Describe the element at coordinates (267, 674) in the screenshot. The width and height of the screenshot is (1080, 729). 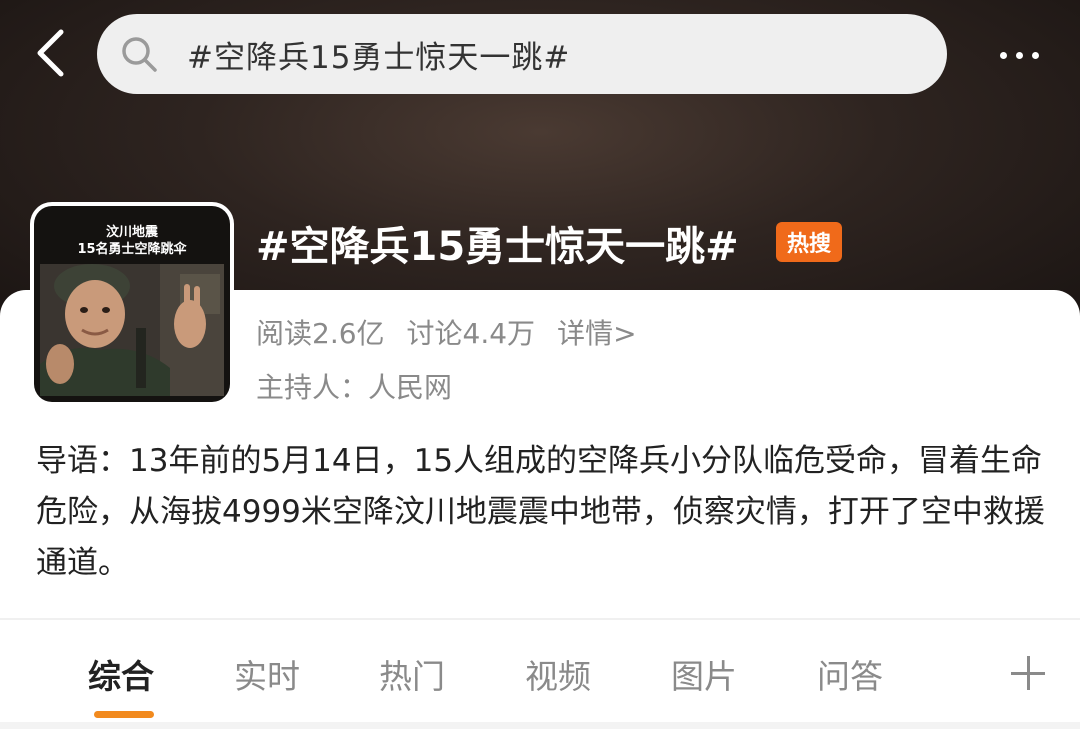
I see `tab-realtime: 实时` at that location.